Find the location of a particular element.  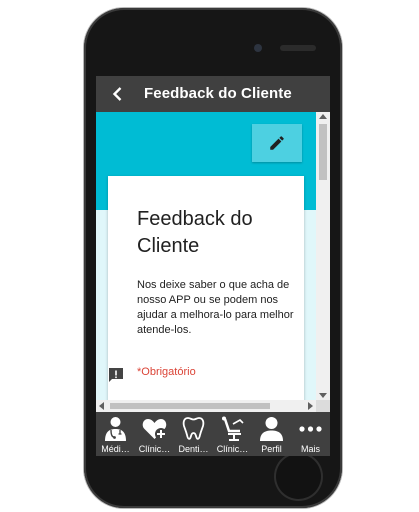

camera is located at coordinates (258, 48).